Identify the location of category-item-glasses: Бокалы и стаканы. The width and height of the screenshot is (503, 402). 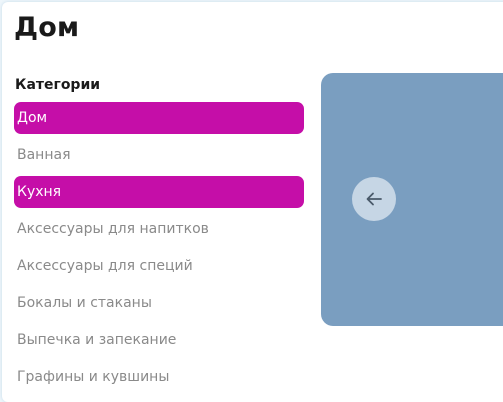
(159, 303).